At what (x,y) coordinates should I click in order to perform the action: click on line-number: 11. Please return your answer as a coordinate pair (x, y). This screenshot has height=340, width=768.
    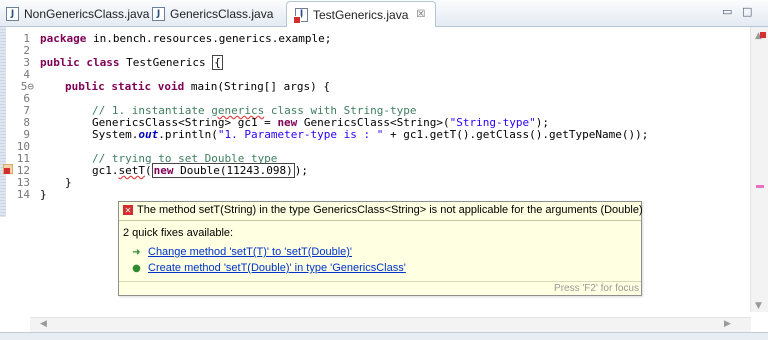
    Looking at the image, I should click on (23, 158).